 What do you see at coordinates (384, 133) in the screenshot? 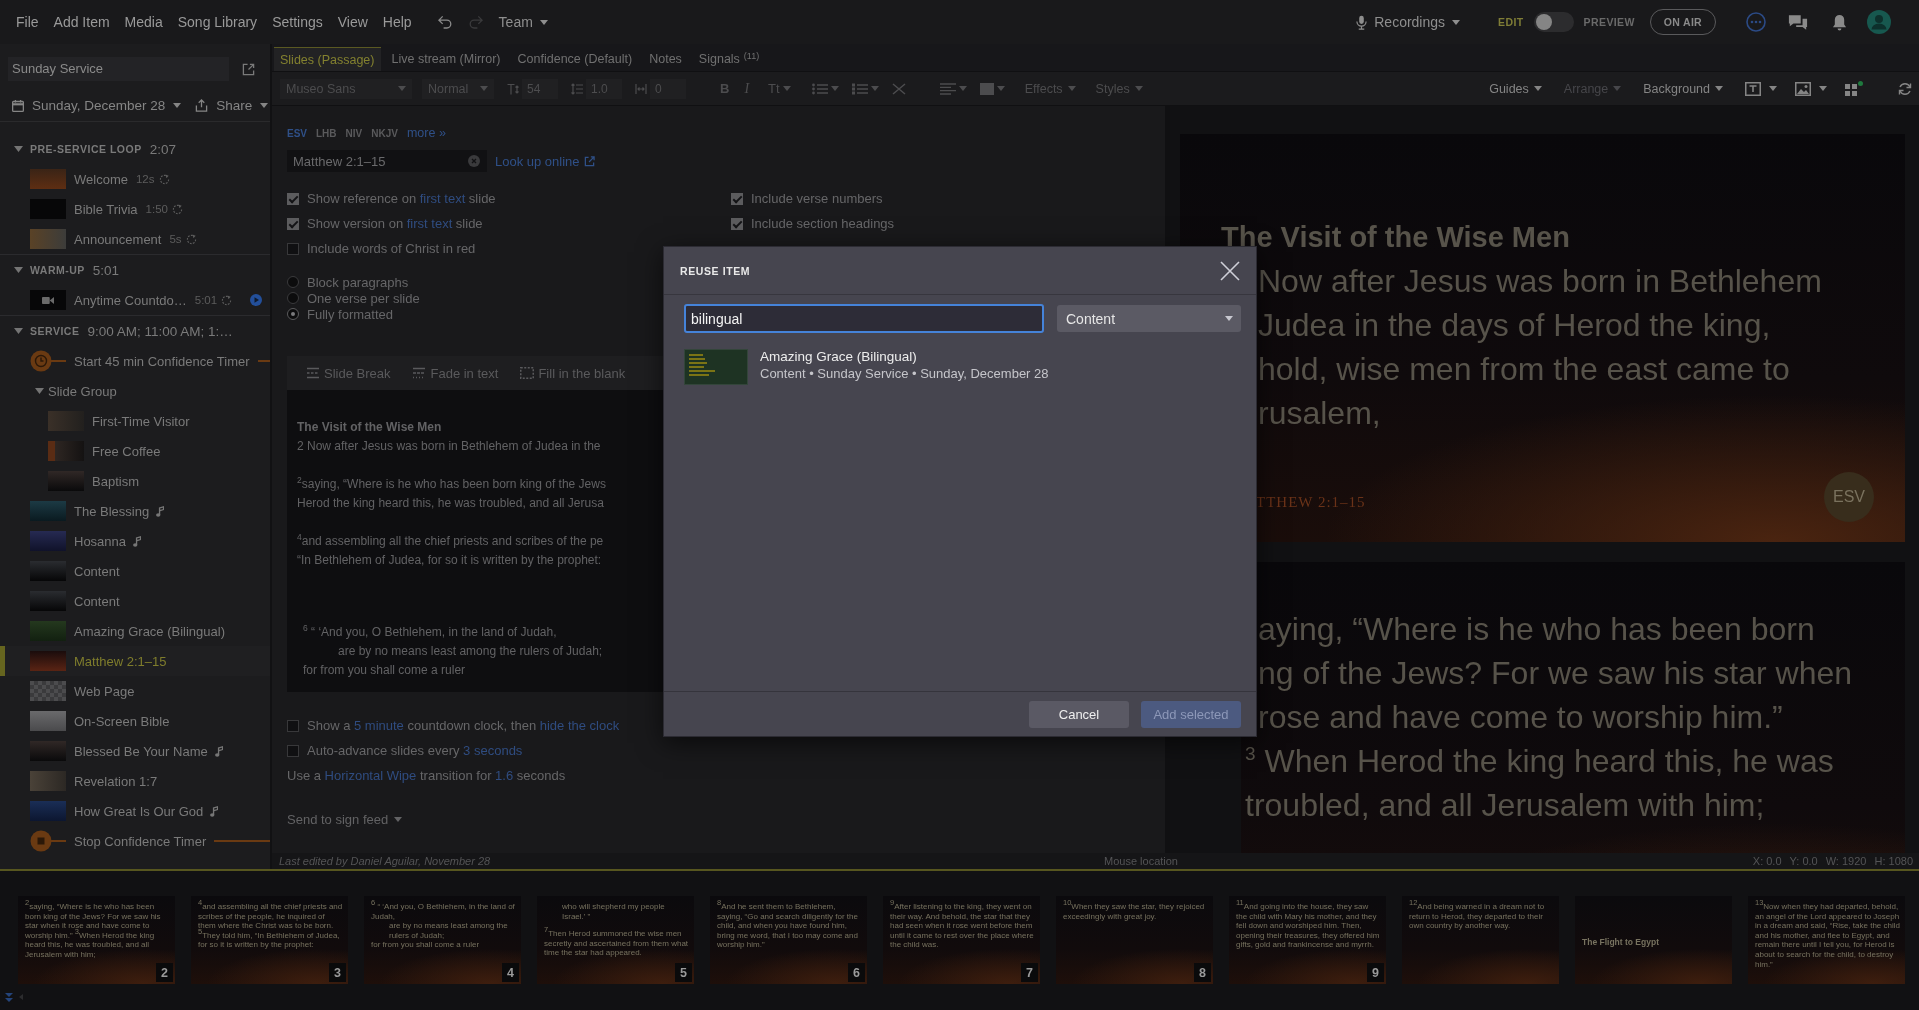
I see `version-tab: NKJV` at bounding box center [384, 133].